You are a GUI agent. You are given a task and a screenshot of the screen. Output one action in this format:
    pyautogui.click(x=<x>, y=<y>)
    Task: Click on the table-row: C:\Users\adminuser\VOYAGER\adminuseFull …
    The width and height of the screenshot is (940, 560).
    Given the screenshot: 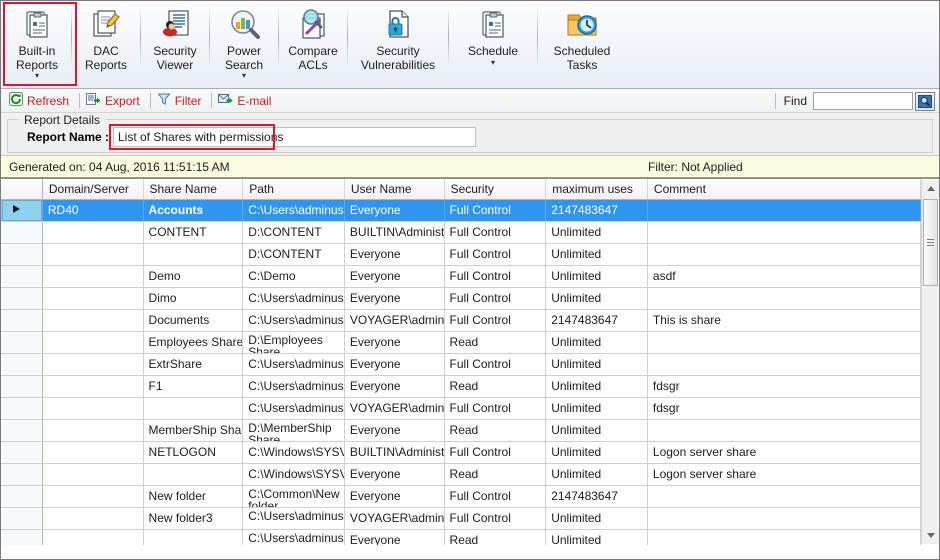 What is the action you would take?
    pyautogui.click(x=461, y=409)
    